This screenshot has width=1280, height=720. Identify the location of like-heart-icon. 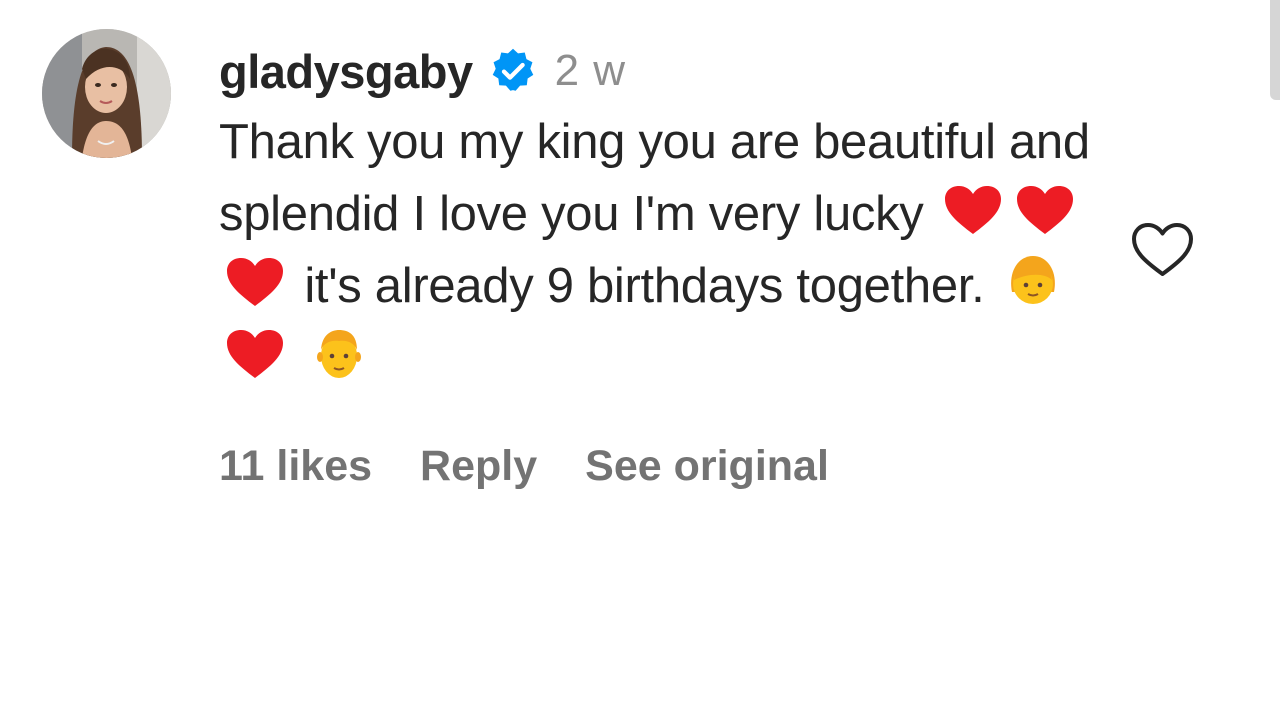
(1162, 250).